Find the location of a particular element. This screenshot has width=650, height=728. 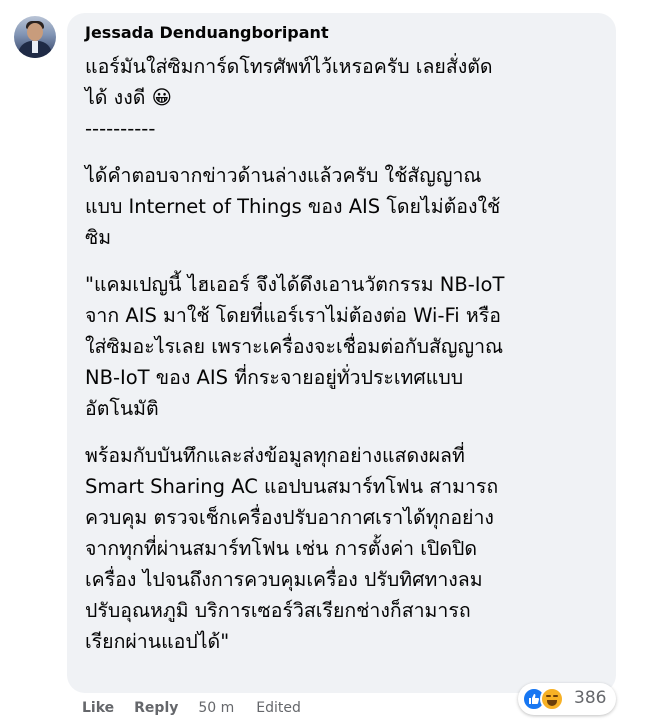

reply-button: Reply is located at coordinates (156, 708).